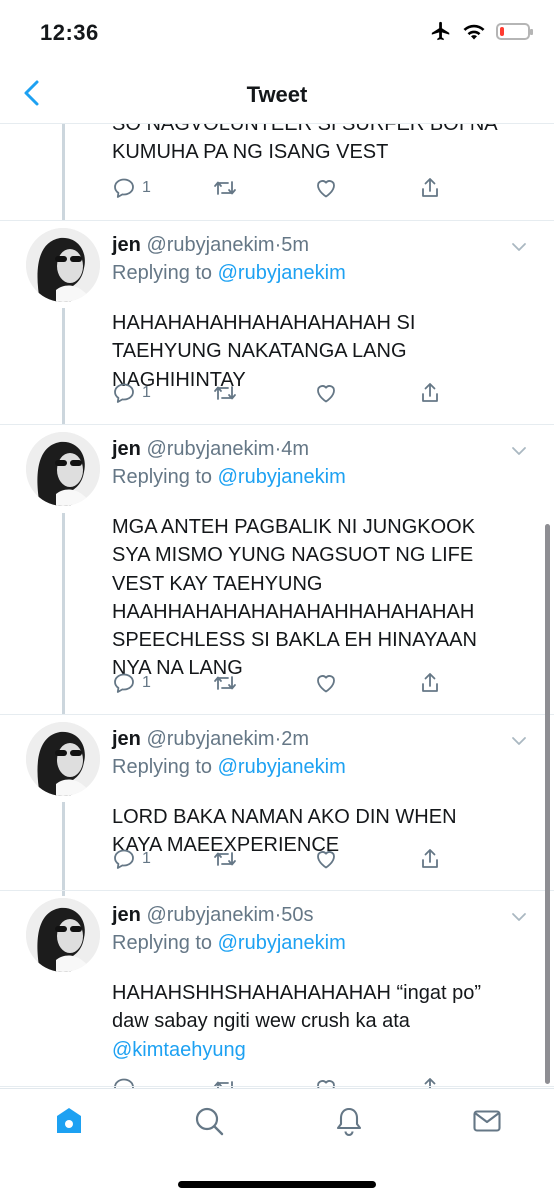  I want to click on tweet-header: jen @rubyjanekim·50s, so click(213, 915).